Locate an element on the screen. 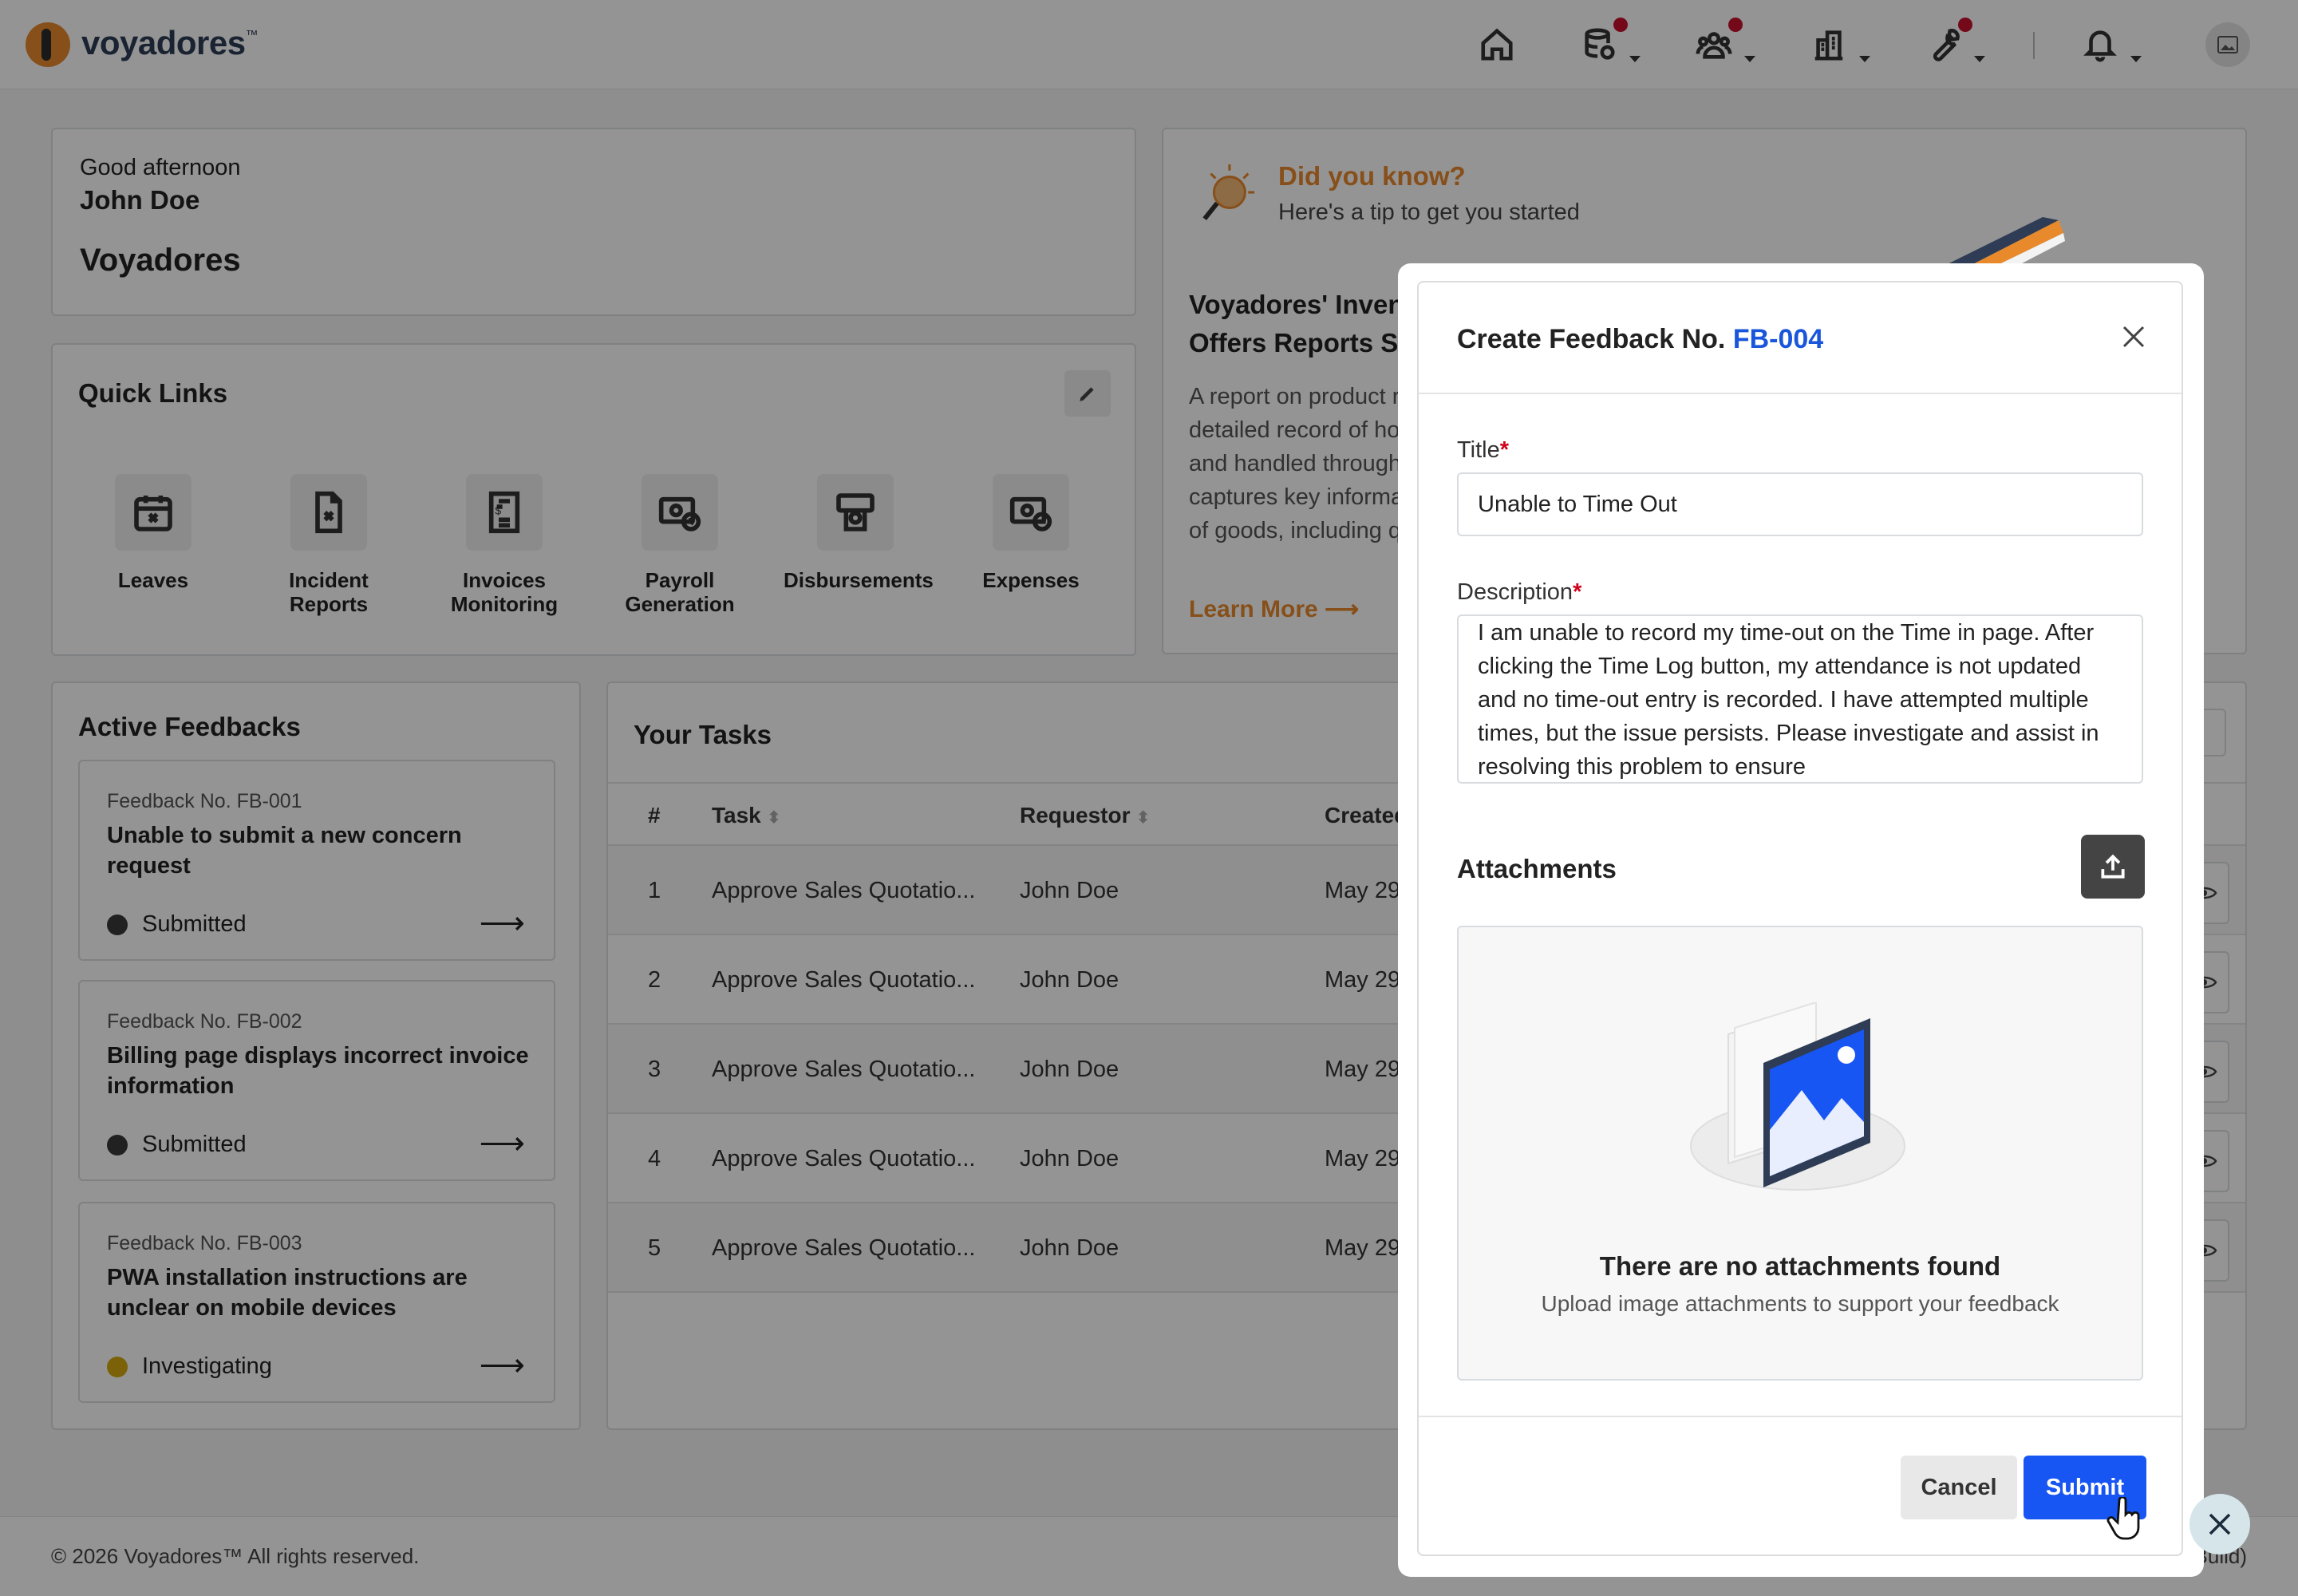 The height and width of the screenshot is (1596, 2298). attachments-title: Attachments is located at coordinates (1537, 868).